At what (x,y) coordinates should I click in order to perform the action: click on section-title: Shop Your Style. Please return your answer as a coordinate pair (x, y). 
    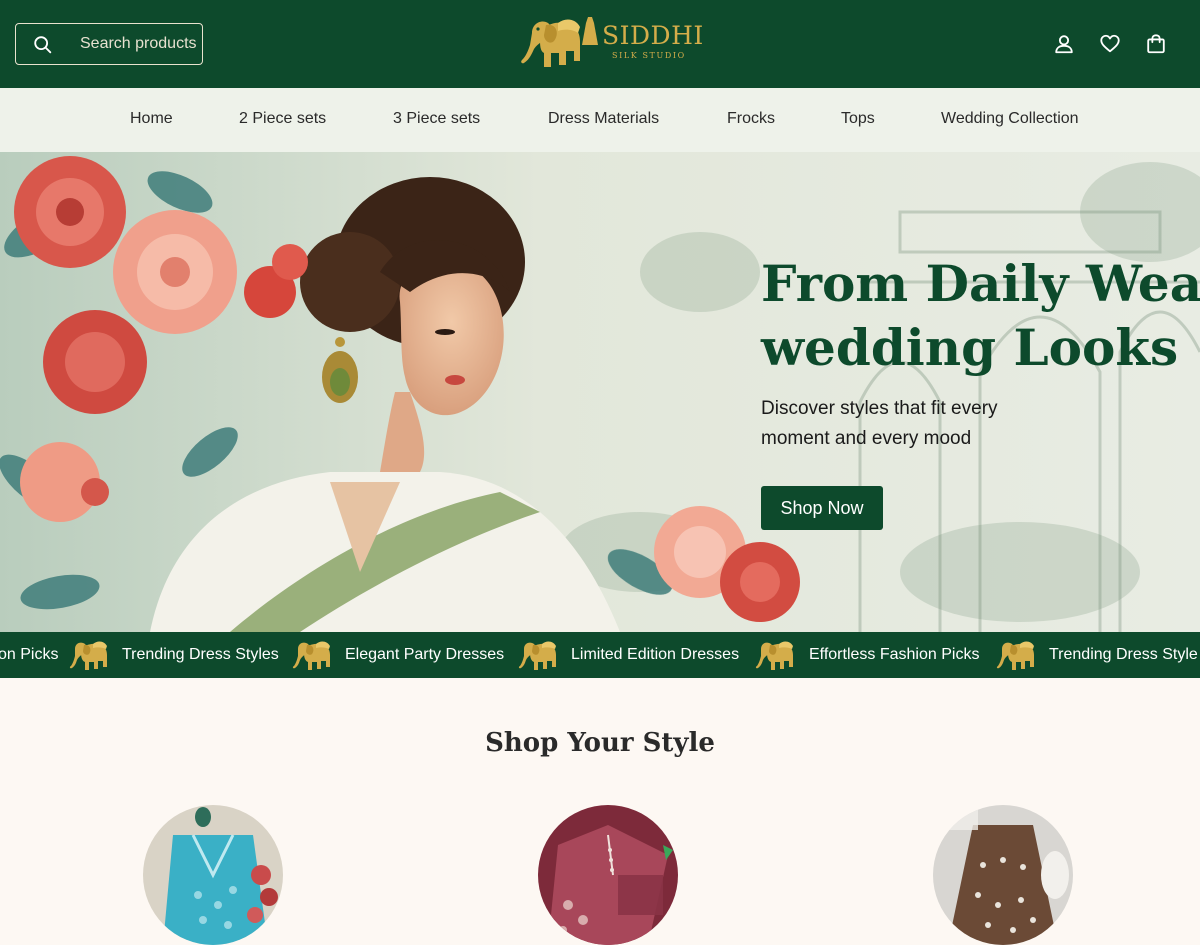
    Looking at the image, I should click on (600, 743).